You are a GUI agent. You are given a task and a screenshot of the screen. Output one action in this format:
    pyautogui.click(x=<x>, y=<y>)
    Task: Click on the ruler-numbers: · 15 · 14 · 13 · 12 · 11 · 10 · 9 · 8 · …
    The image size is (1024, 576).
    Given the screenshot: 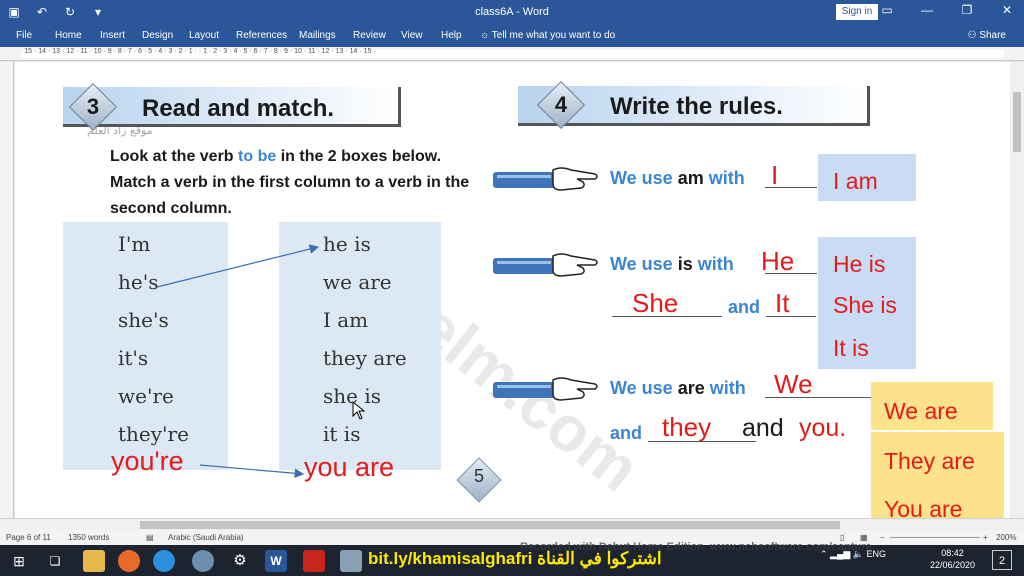 What is the action you would take?
    pyautogui.click(x=198, y=51)
    